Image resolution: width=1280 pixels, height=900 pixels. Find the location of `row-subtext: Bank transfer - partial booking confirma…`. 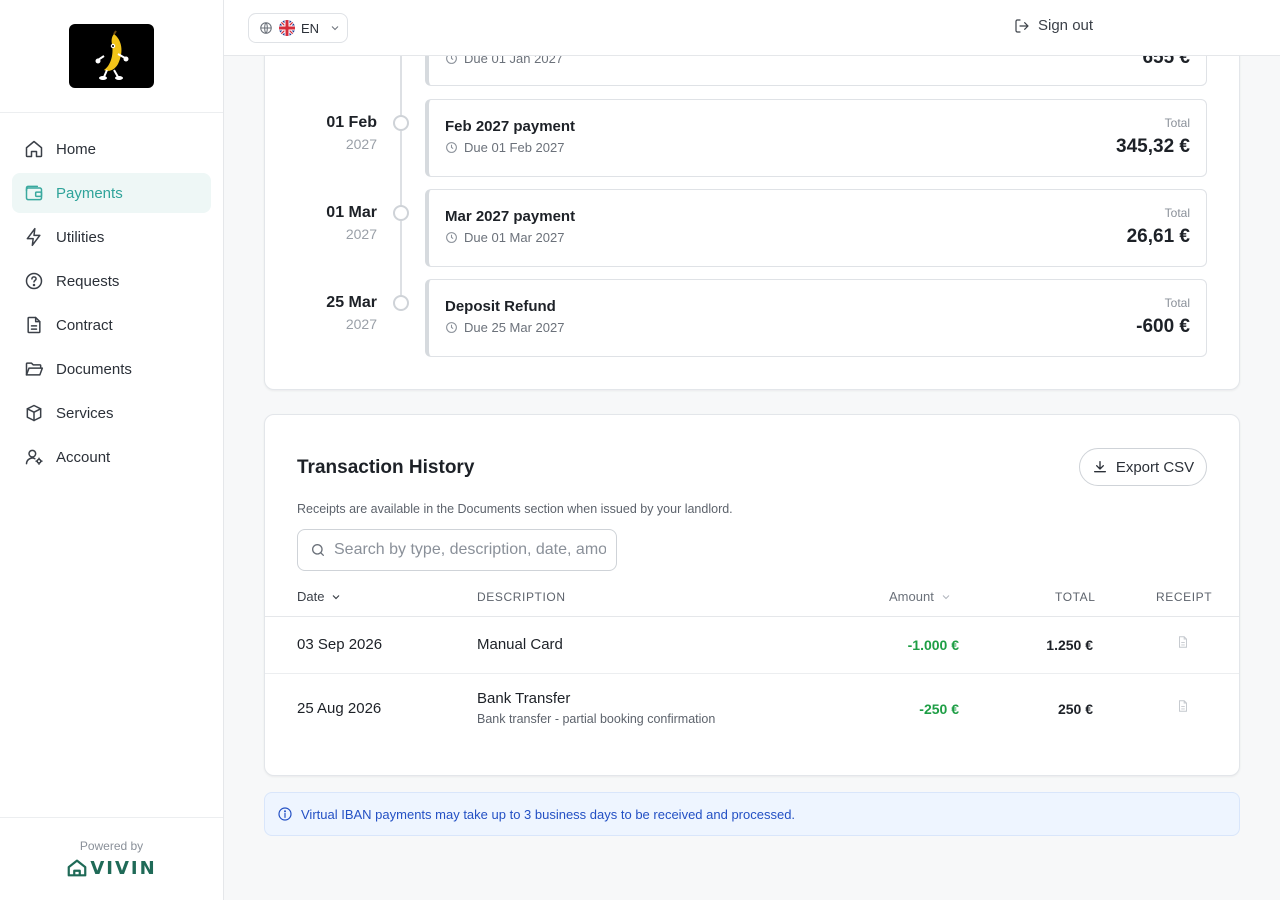

row-subtext: Bank transfer - partial booking confirma… is located at coordinates (596, 719).